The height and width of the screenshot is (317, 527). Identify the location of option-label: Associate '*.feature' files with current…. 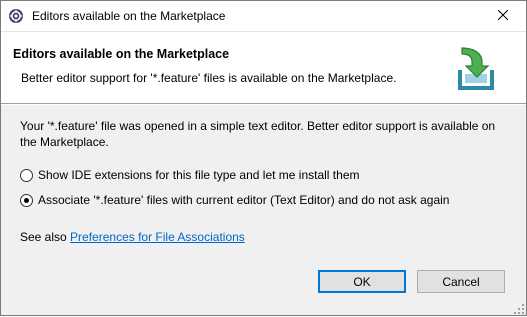
(244, 200).